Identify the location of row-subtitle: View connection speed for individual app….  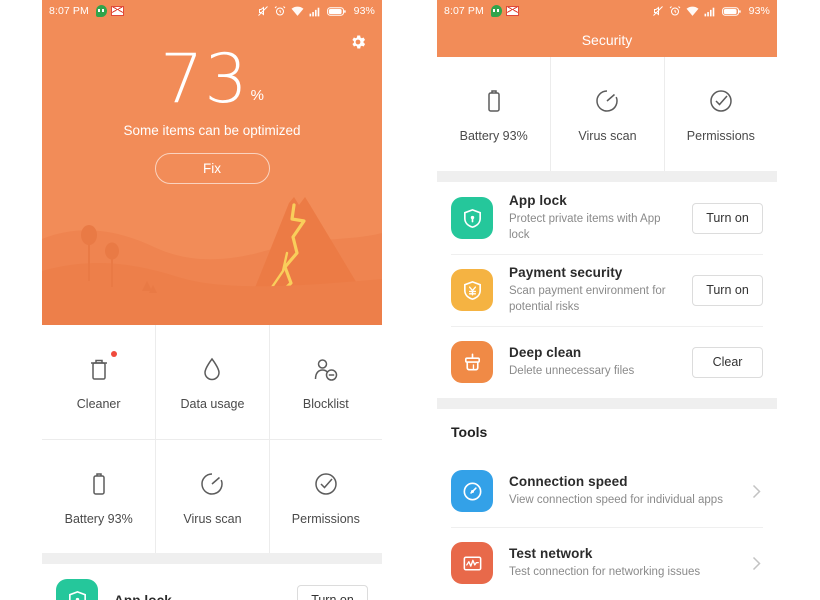
(616, 499).